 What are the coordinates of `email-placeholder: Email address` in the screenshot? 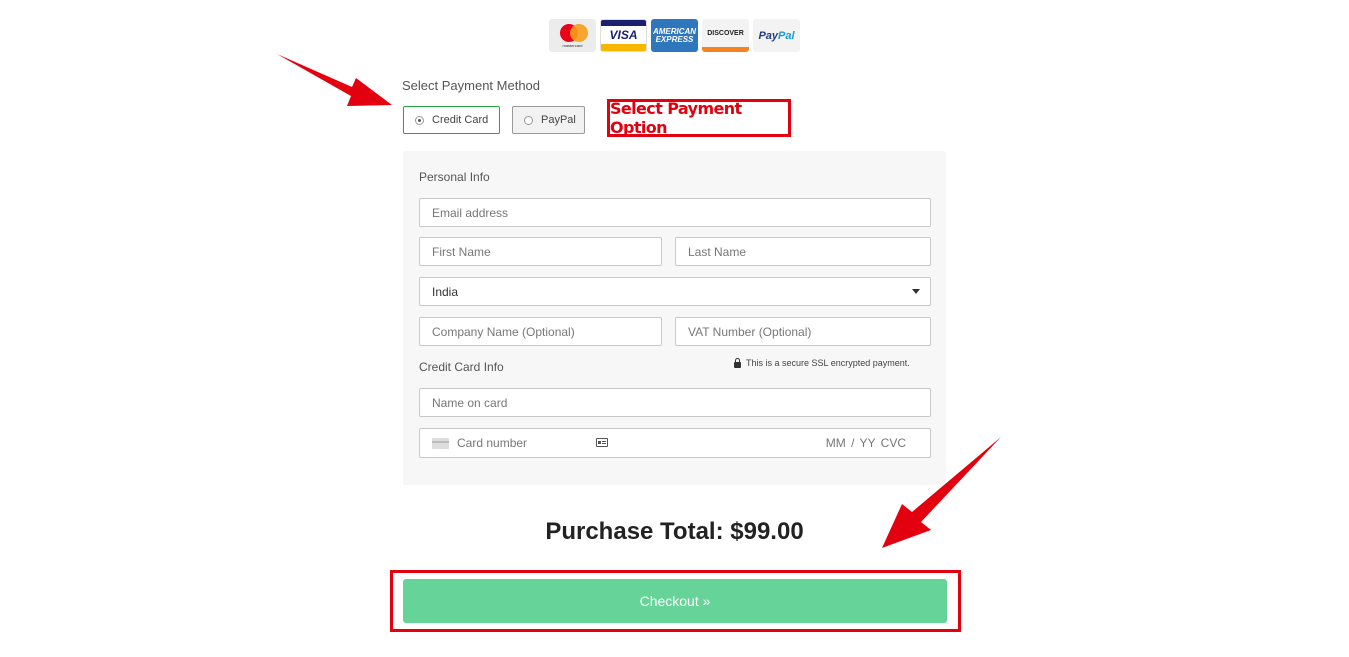 It's located at (470, 212).